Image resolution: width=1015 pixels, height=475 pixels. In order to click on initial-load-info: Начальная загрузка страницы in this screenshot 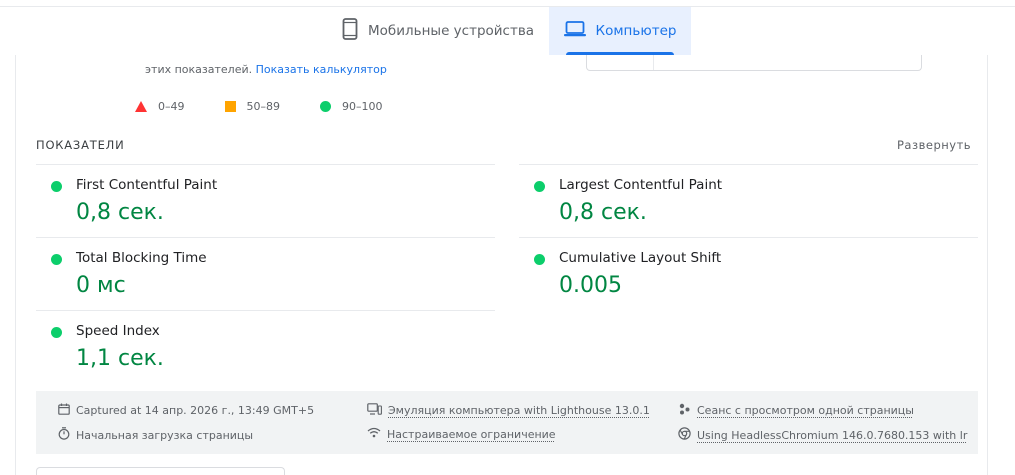, I will do `click(155, 435)`.